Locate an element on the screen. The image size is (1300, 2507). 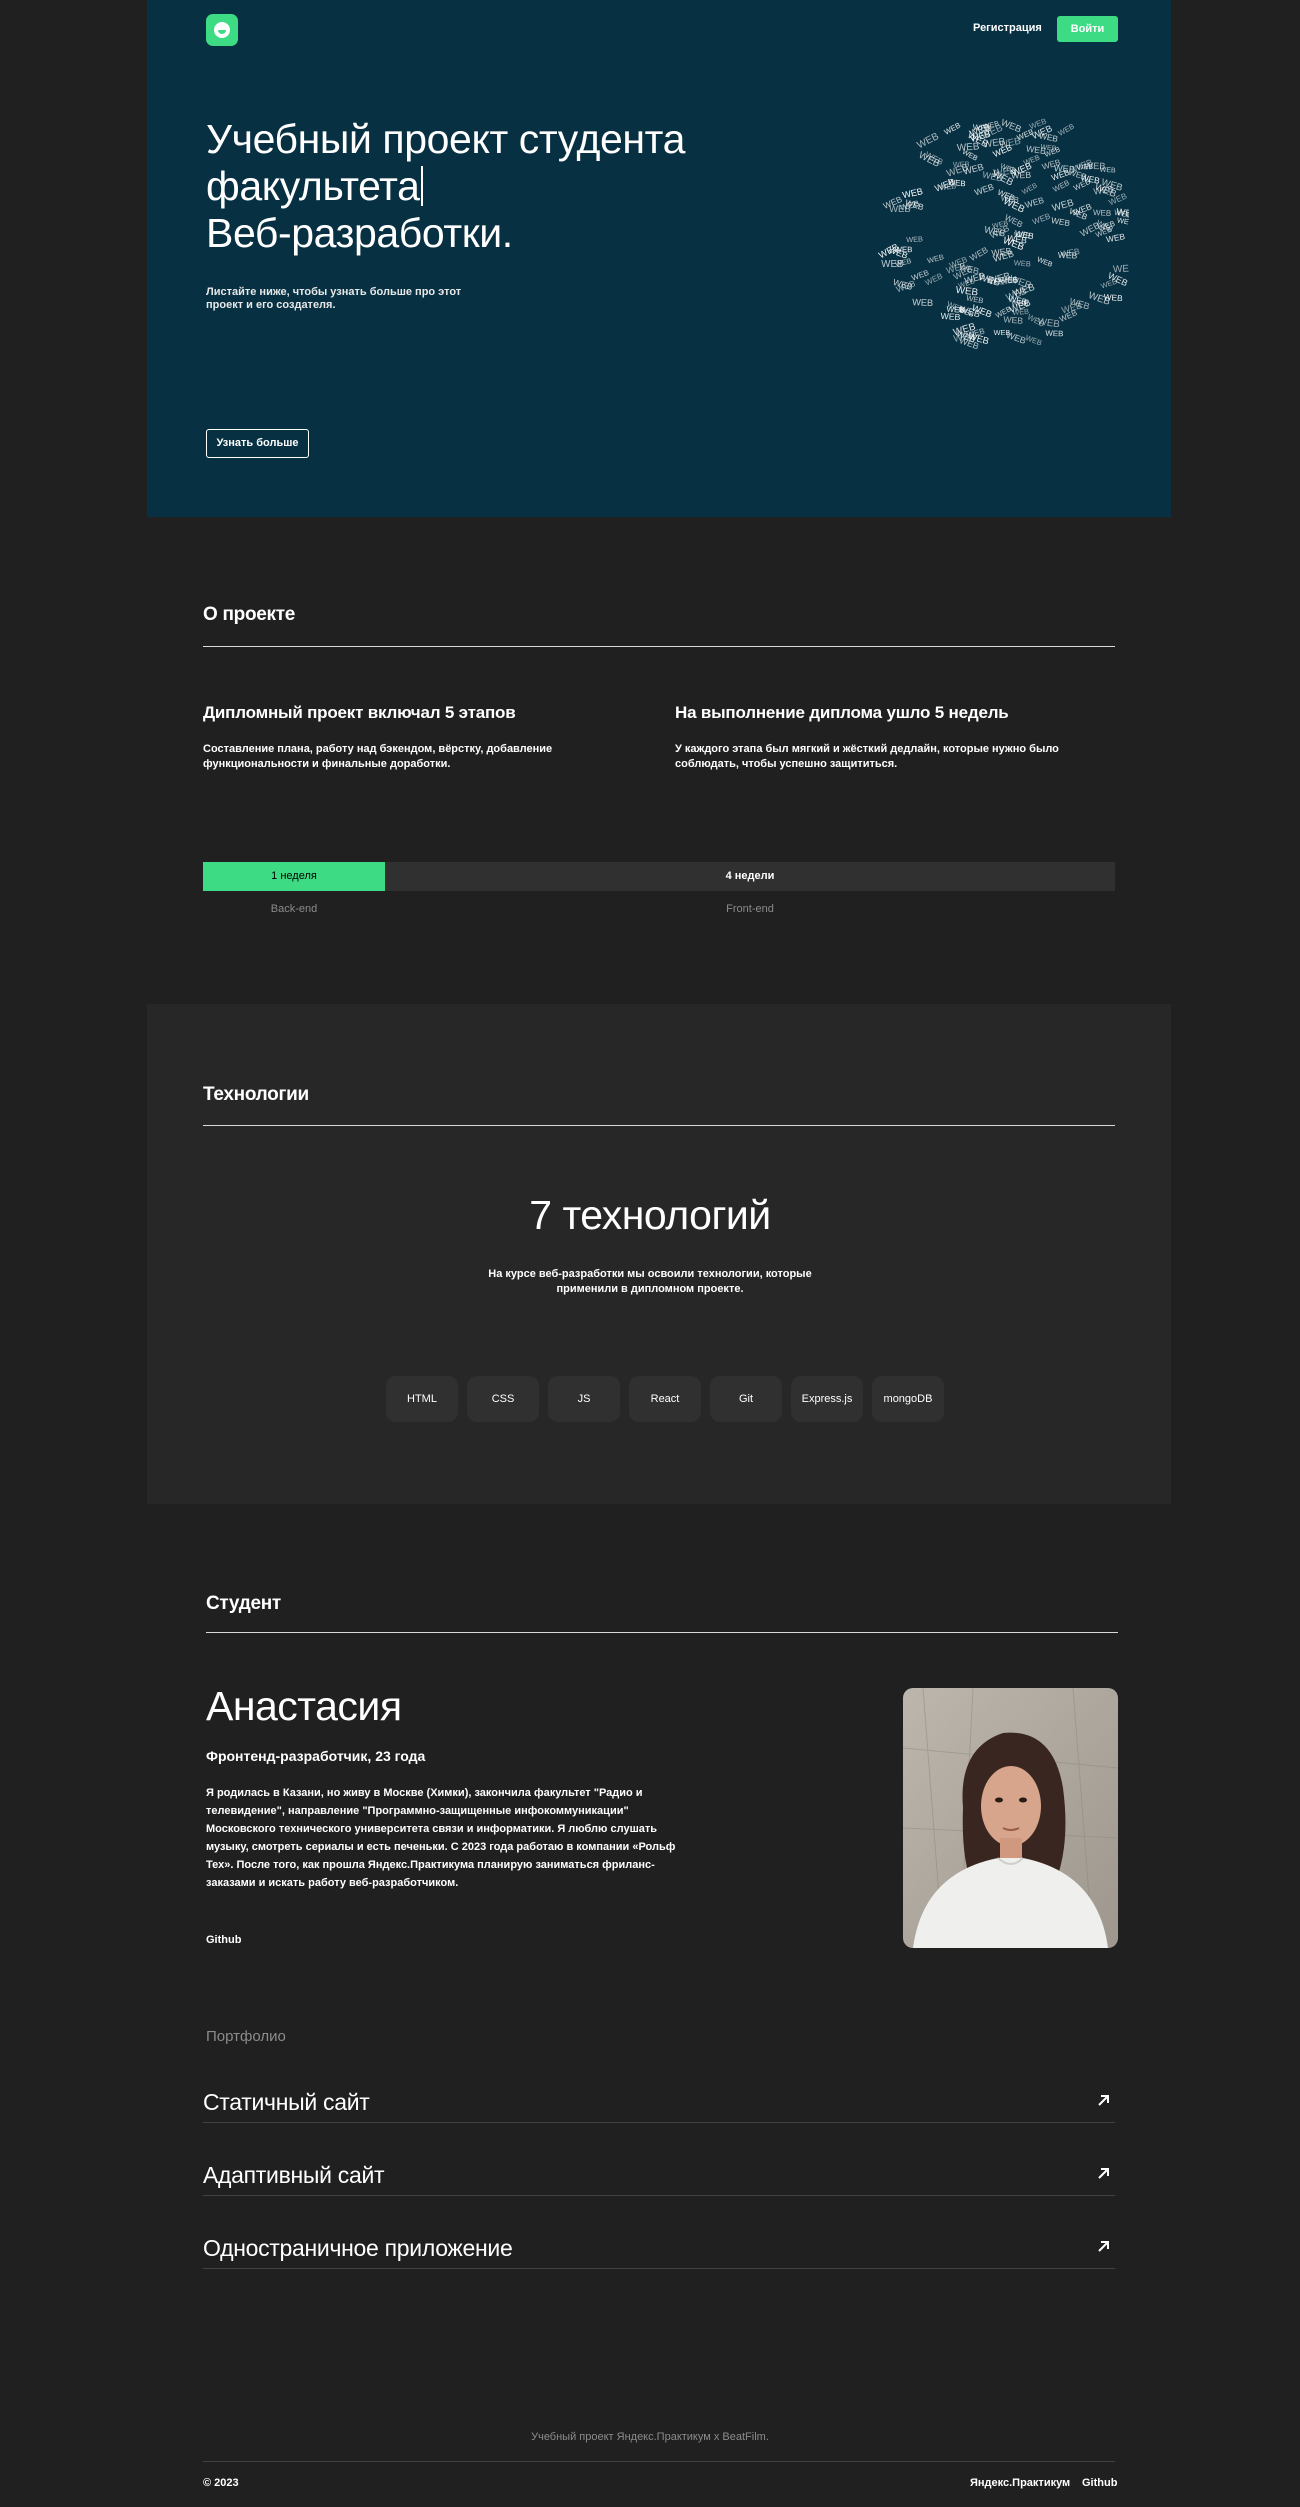
tech-chip: JS is located at coordinates (584, 1399).